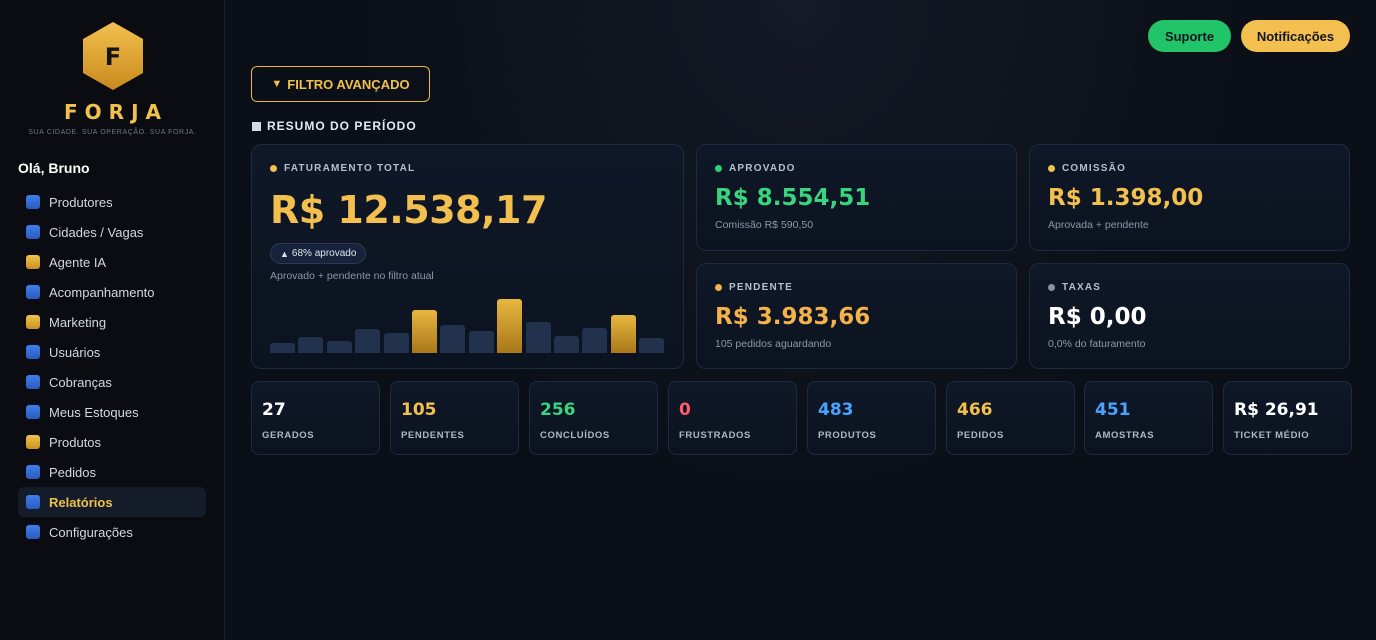  I want to click on logo-letter: F, so click(112, 57).